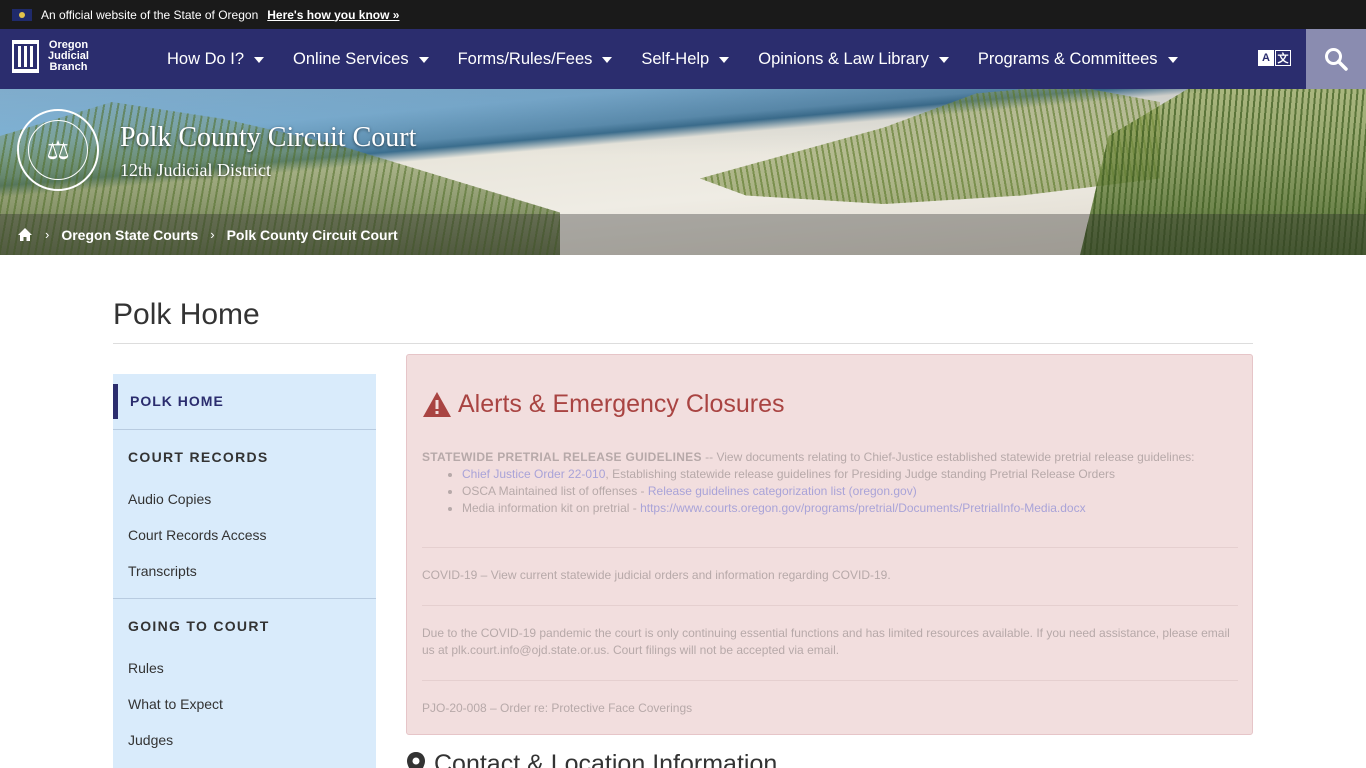 This screenshot has height=768, width=1366. What do you see at coordinates (162, 571) in the screenshot?
I see `sidebar-item-transcripts: Transcripts` at bounding box center [162, 571].